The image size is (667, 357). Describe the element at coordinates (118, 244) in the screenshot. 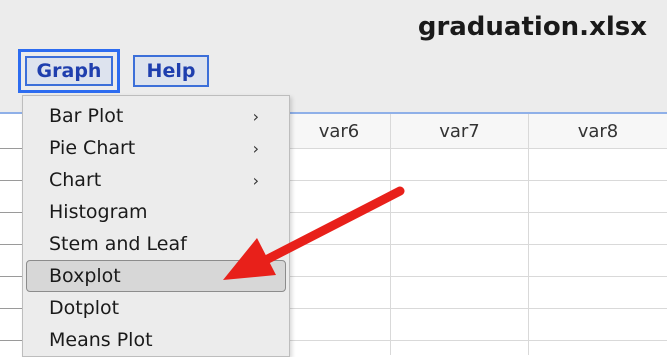

I see `menu-item-label: Stem and Leaf` at that location.